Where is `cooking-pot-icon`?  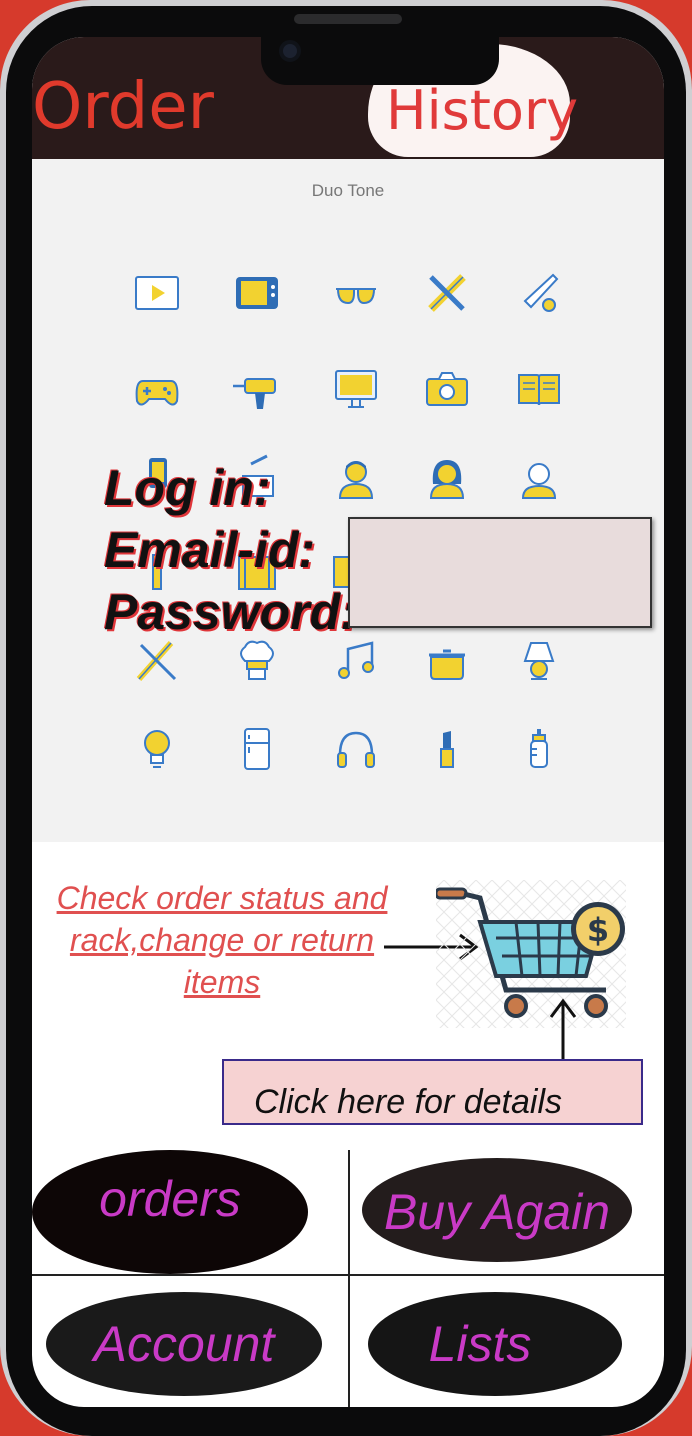
cooking-pot-icon is located at coordinates (447, 664).